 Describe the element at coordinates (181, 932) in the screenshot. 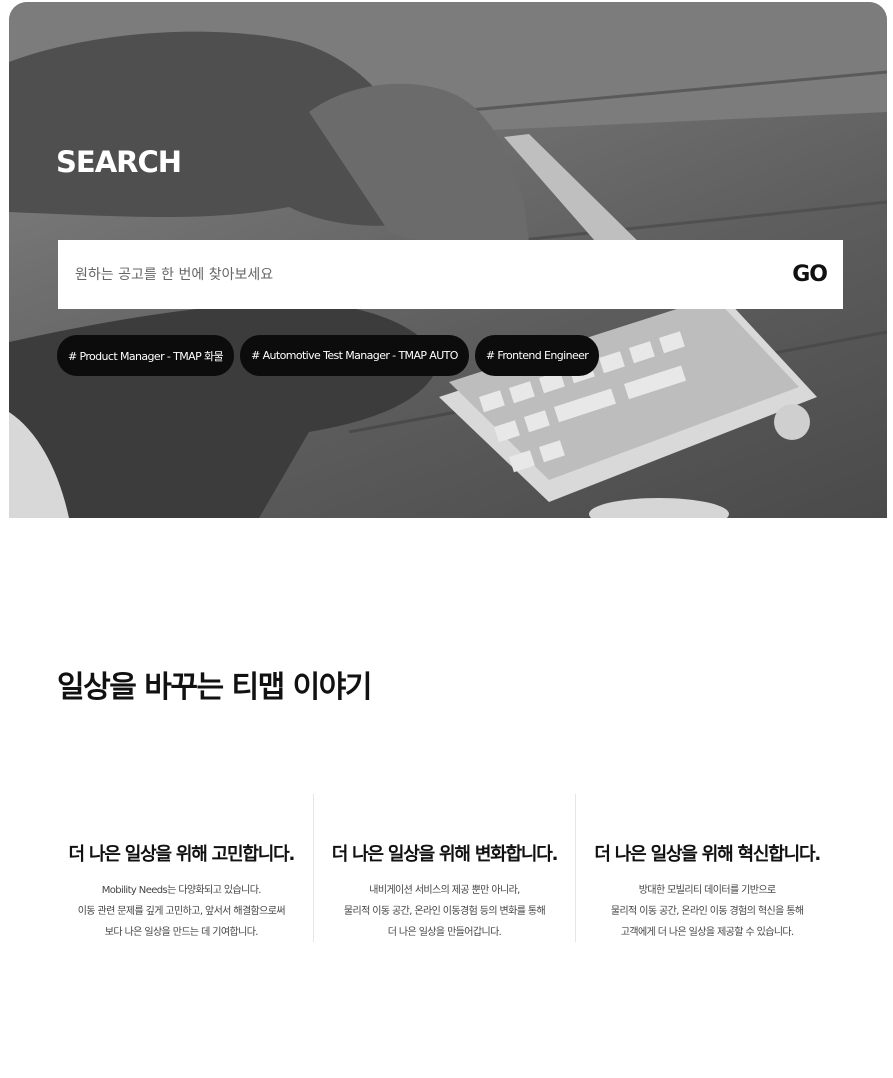

I see `card-line: 보다 나은 일상을 만드는 데 기여합니다.` at that location.